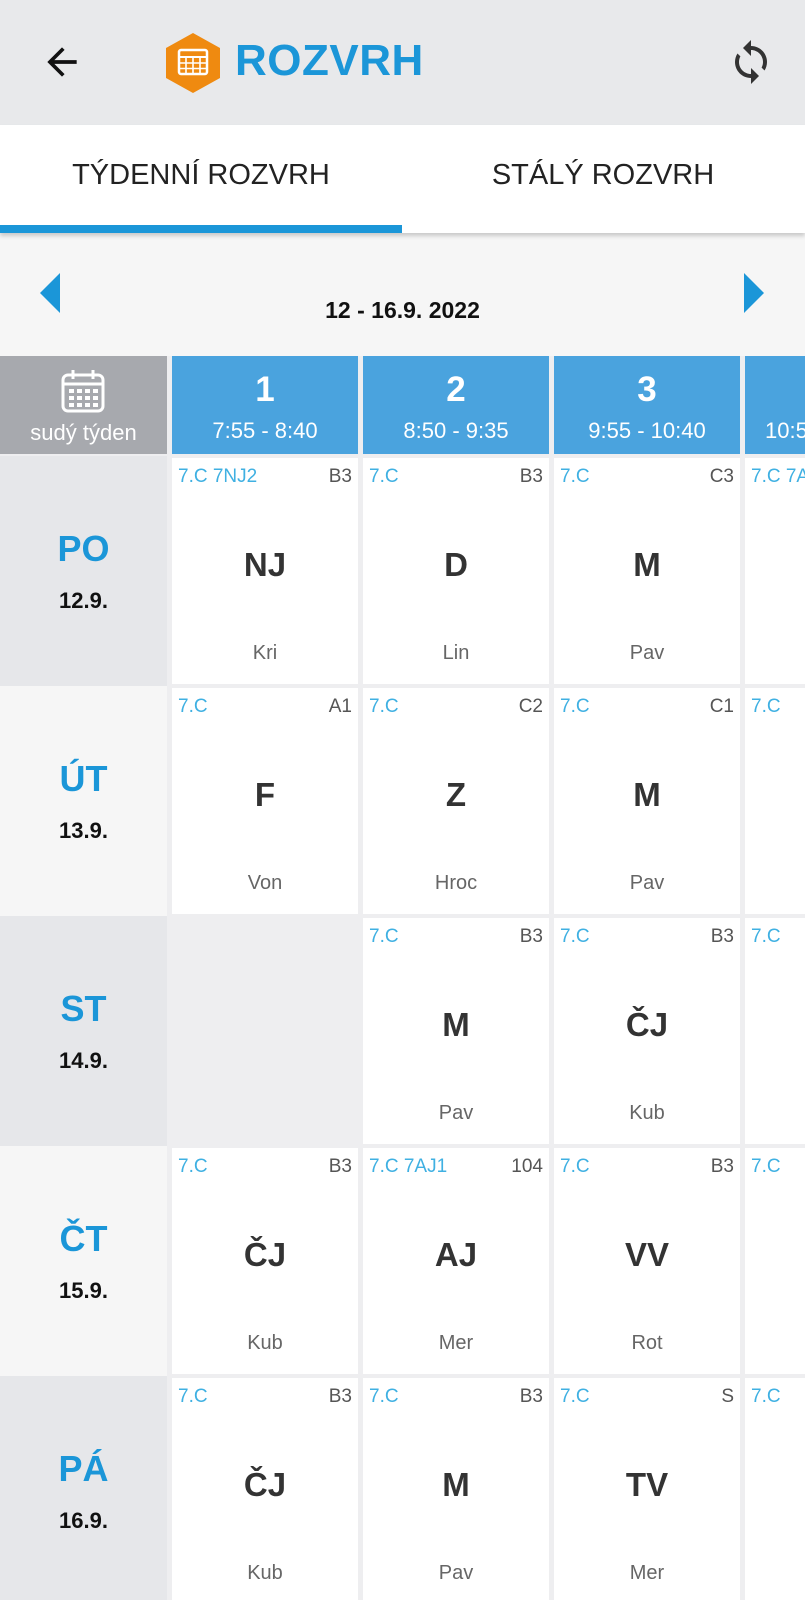 This screenshot has height=1600, width=805. Describe the element at coordinates (456, 653) in the screenshot. I see `lesson-teacher: Lin` at that location.